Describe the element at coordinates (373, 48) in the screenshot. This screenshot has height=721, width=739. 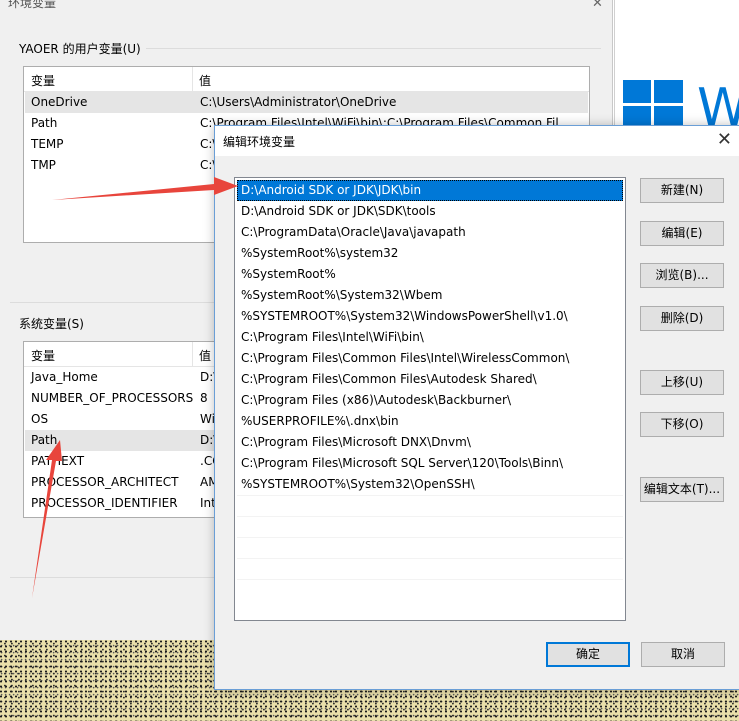
I see `group-divider` at that location.